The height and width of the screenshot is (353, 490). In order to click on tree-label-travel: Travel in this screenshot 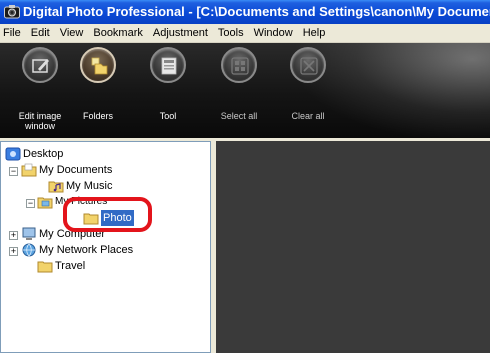, I will do `click(70, 266)`.